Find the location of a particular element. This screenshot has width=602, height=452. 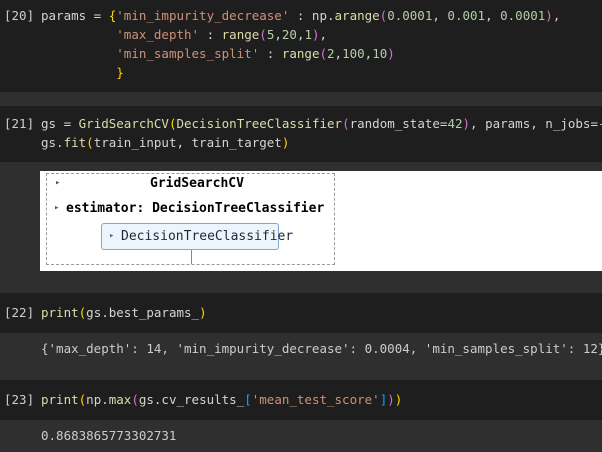

connector-line is located at coordinates (191, 257).